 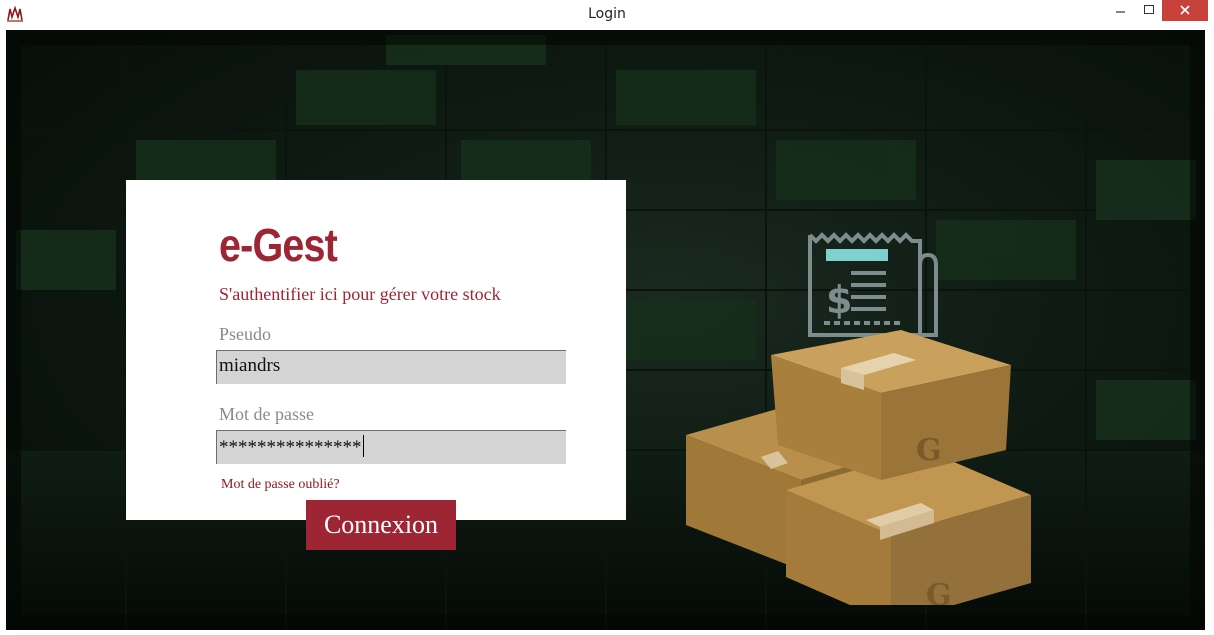 I want to click on password-label: Mot de passe, so click(x=266, y=414).